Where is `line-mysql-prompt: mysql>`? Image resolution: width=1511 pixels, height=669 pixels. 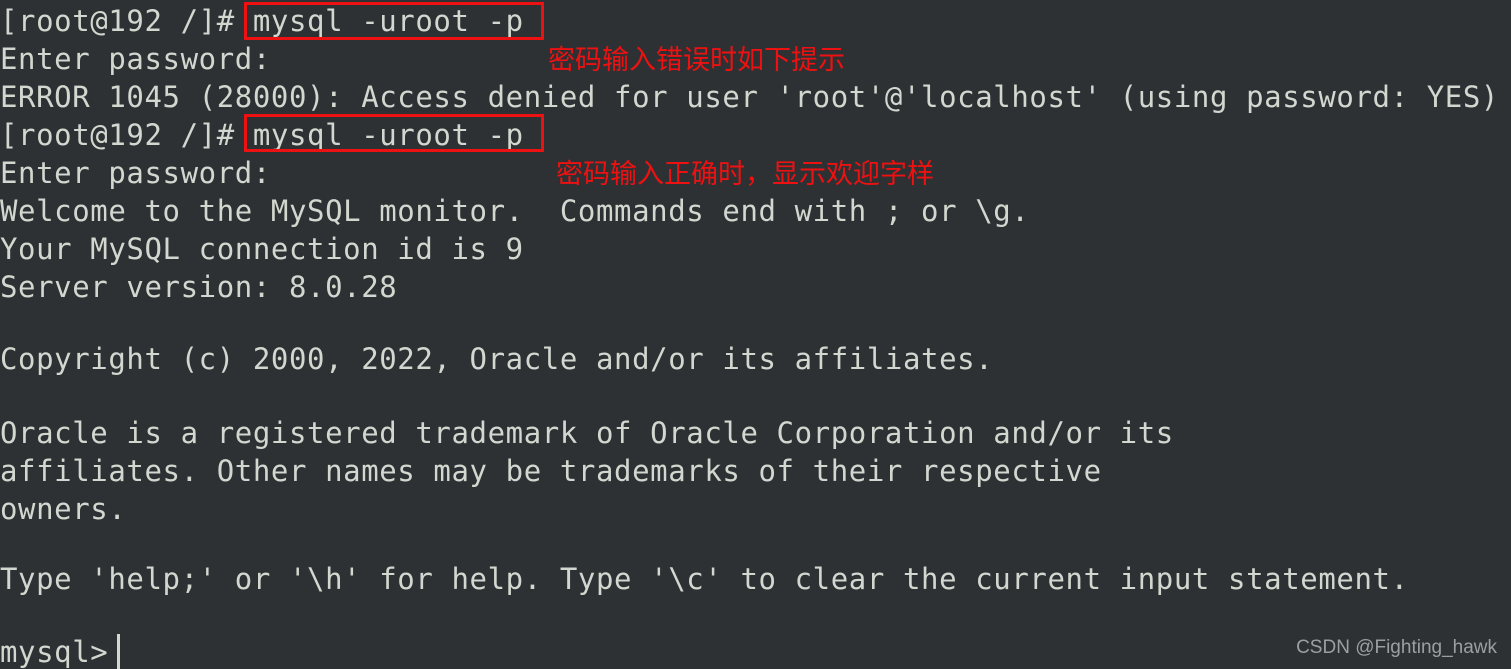
line-mysql-prompt: mysql> is located at coordinates (54, 652).